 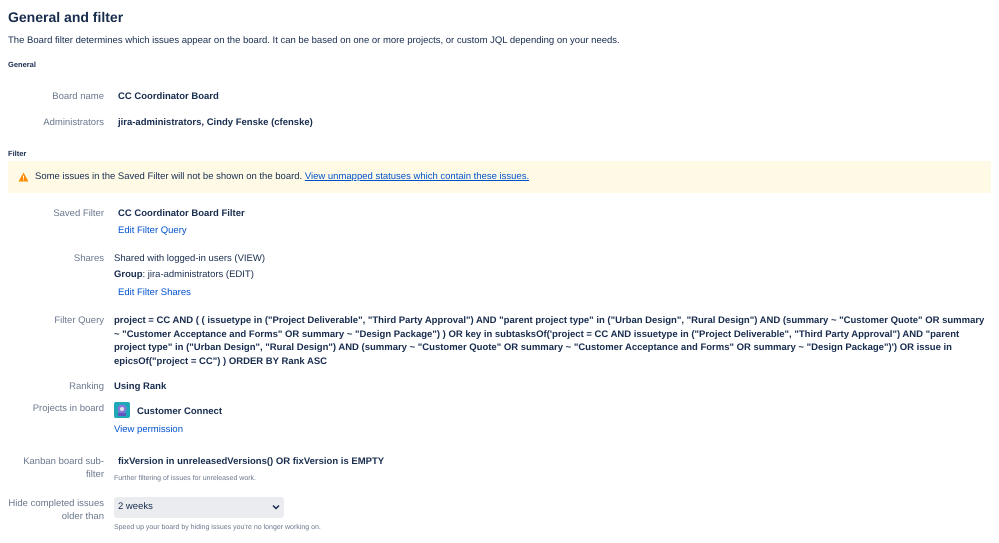 I want to click on page-title: General and filter, so click(x=66, y=17).